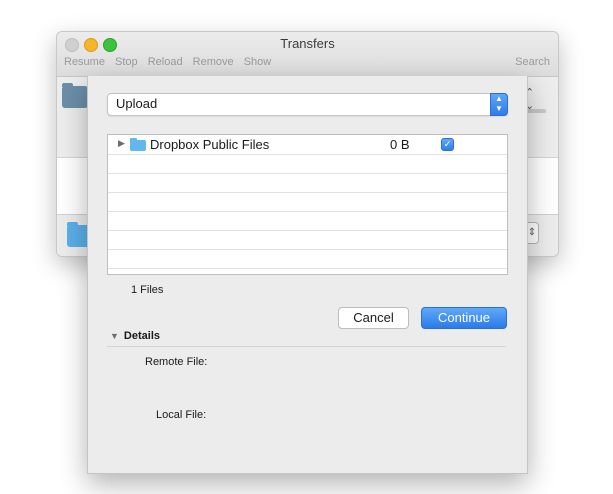  Describe the element at coordinates (373, 318) in the screenshot. I see `cancel-button: Cancel` at that location.